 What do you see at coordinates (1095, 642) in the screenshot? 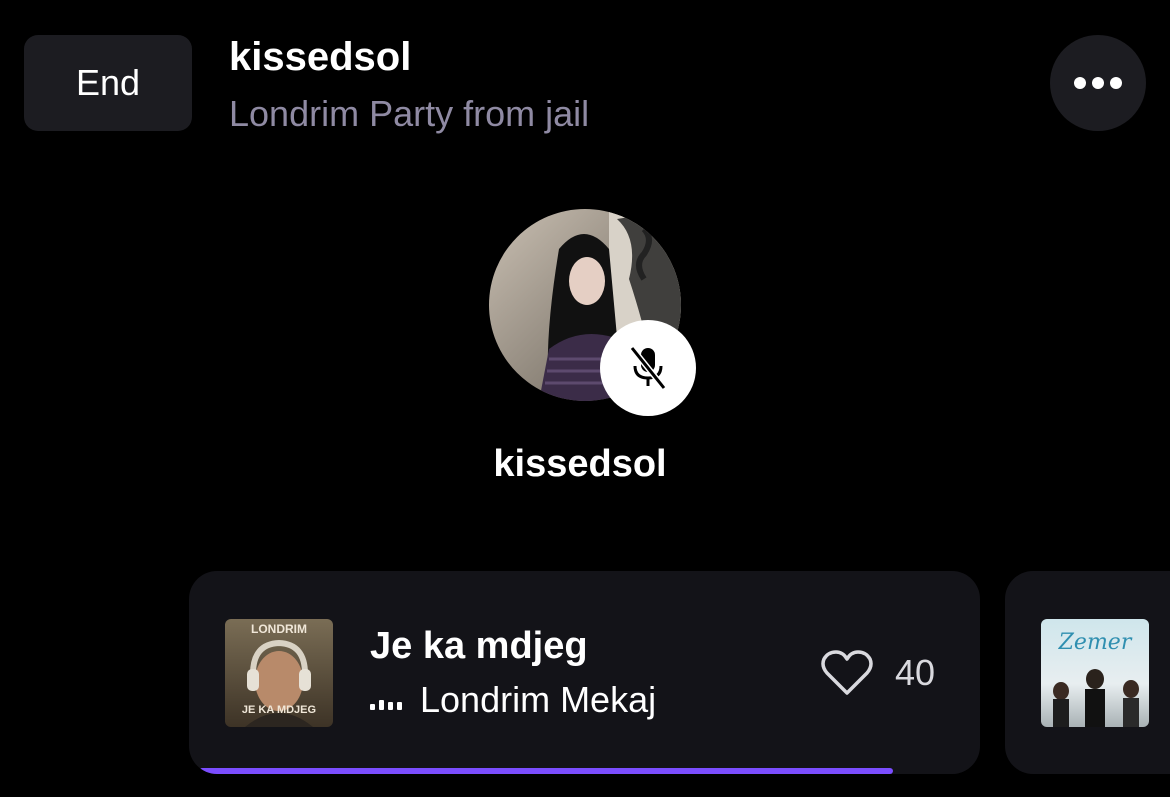
I see `next-album-art-text: Zemer` at bounding box center [1095, 642].